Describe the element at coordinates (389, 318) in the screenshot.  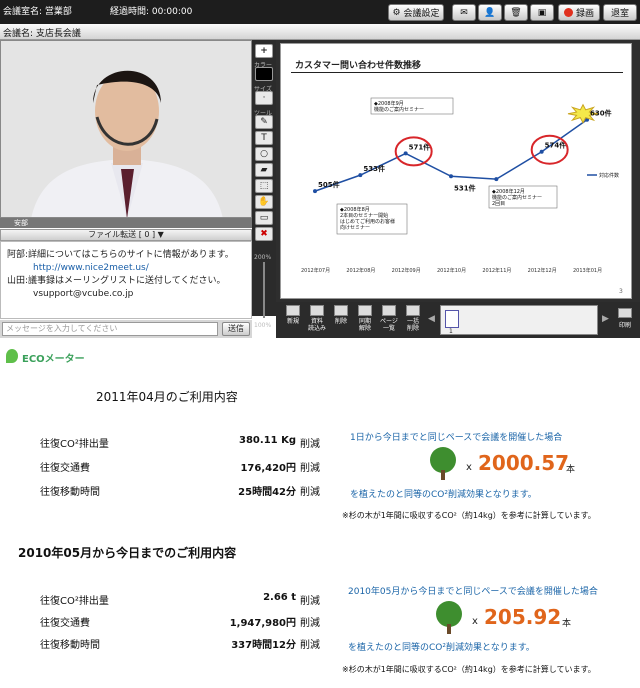
I see `page-list-button: ページ 一覧` at that location.